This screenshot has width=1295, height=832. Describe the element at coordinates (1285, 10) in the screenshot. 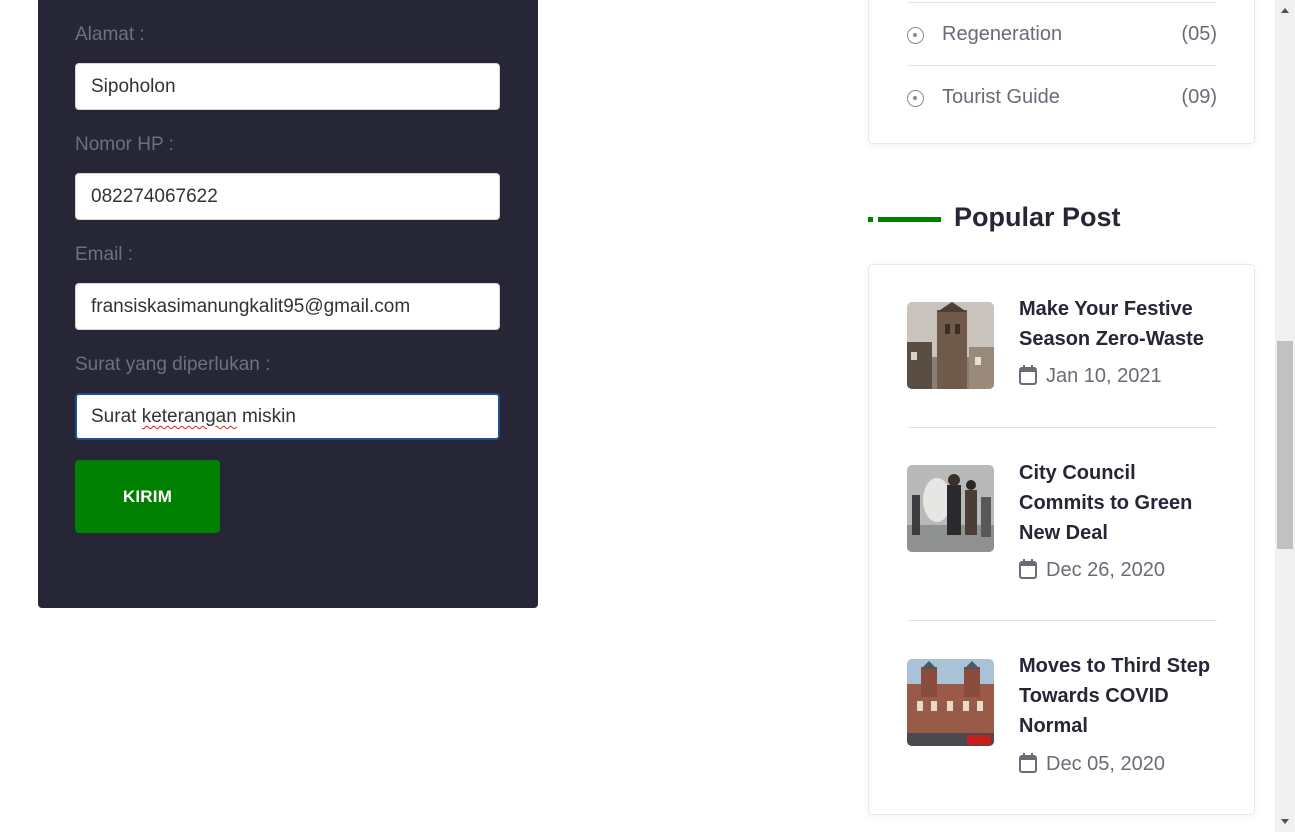

I see `scroll-up-arrow-icon` at that location.